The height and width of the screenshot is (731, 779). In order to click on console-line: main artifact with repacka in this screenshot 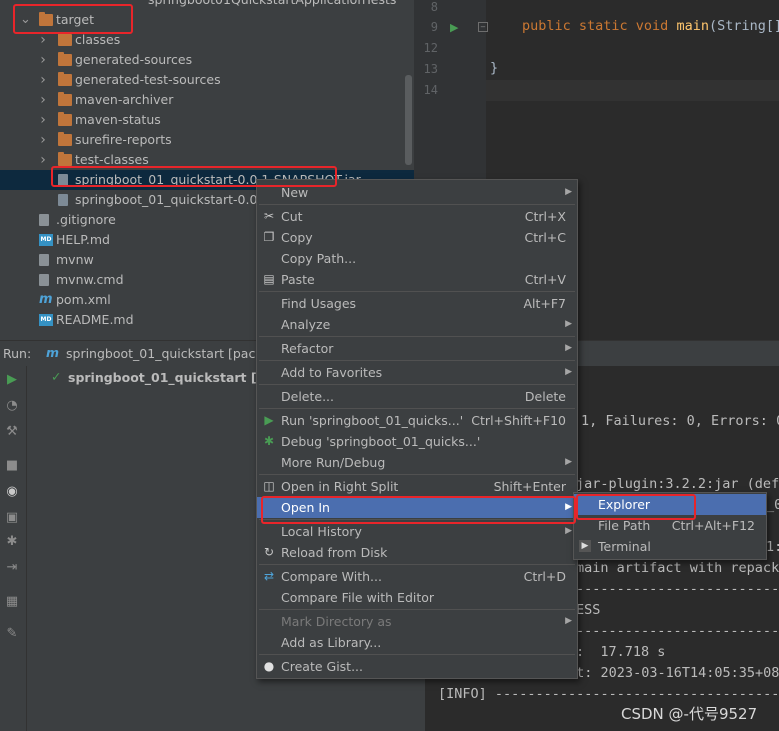, I will do `click(677, 568)`.